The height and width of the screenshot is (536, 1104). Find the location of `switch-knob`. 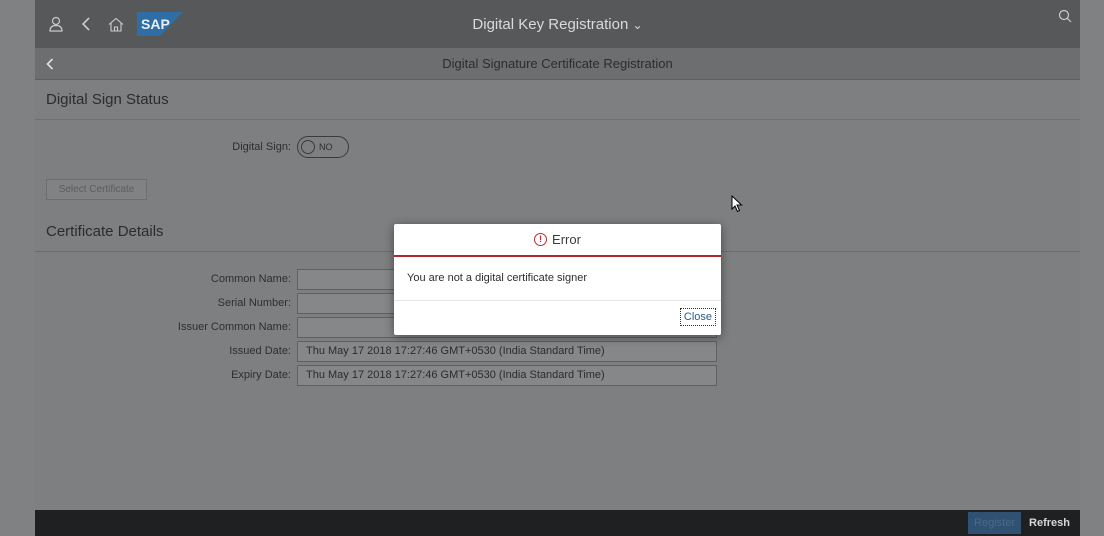

switch-knob is located at coordinates (308, 147).